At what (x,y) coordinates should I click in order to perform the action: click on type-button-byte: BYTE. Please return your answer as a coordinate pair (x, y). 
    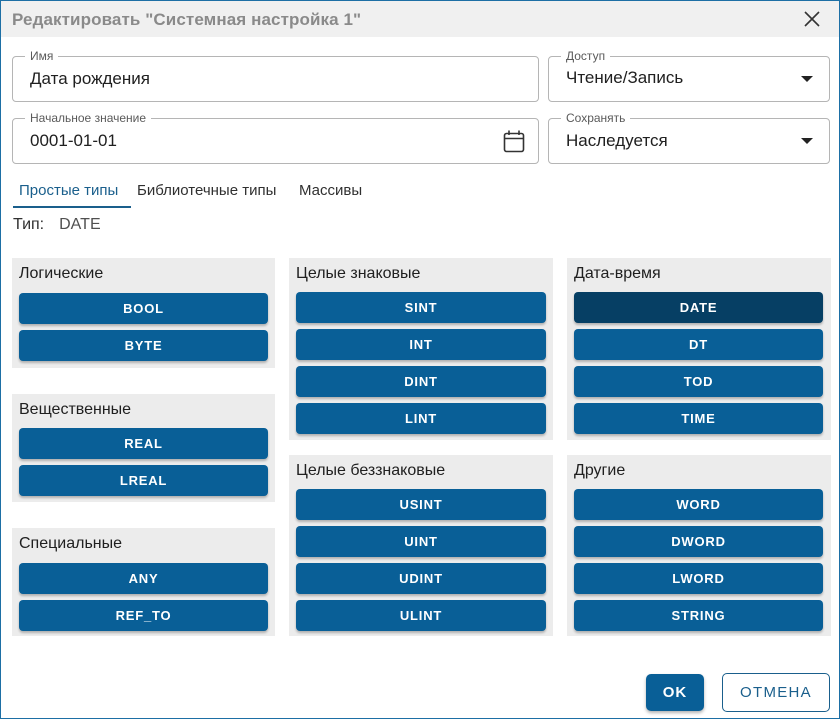
    Looking at the image, I should click on (143, 345).